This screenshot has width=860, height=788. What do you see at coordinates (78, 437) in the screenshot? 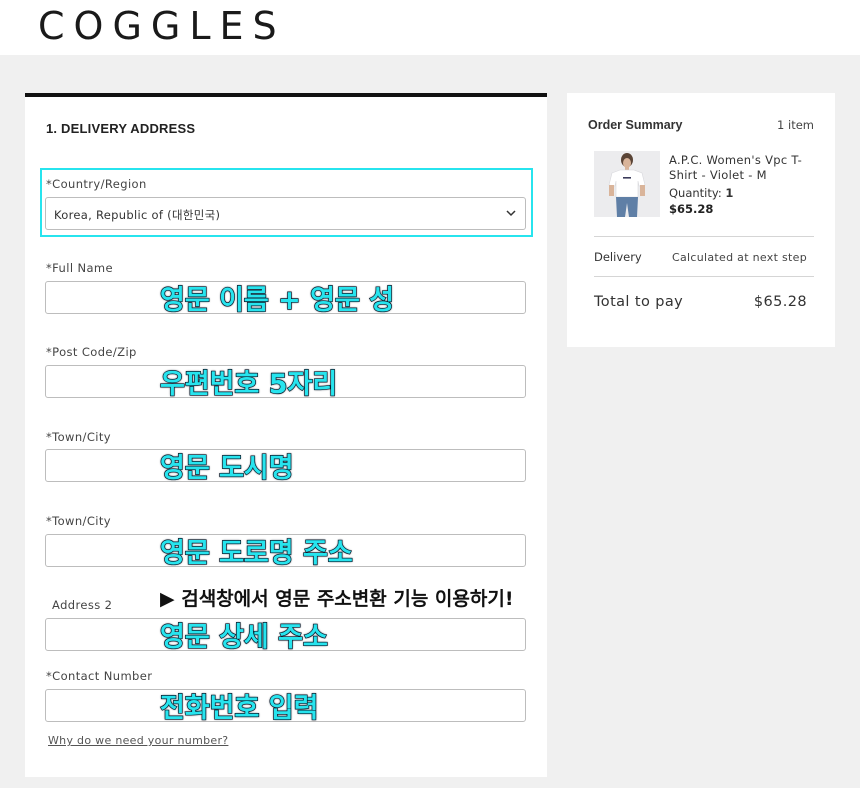
I see `town-city-label: *Town/City` at bounding box center [78, 437].